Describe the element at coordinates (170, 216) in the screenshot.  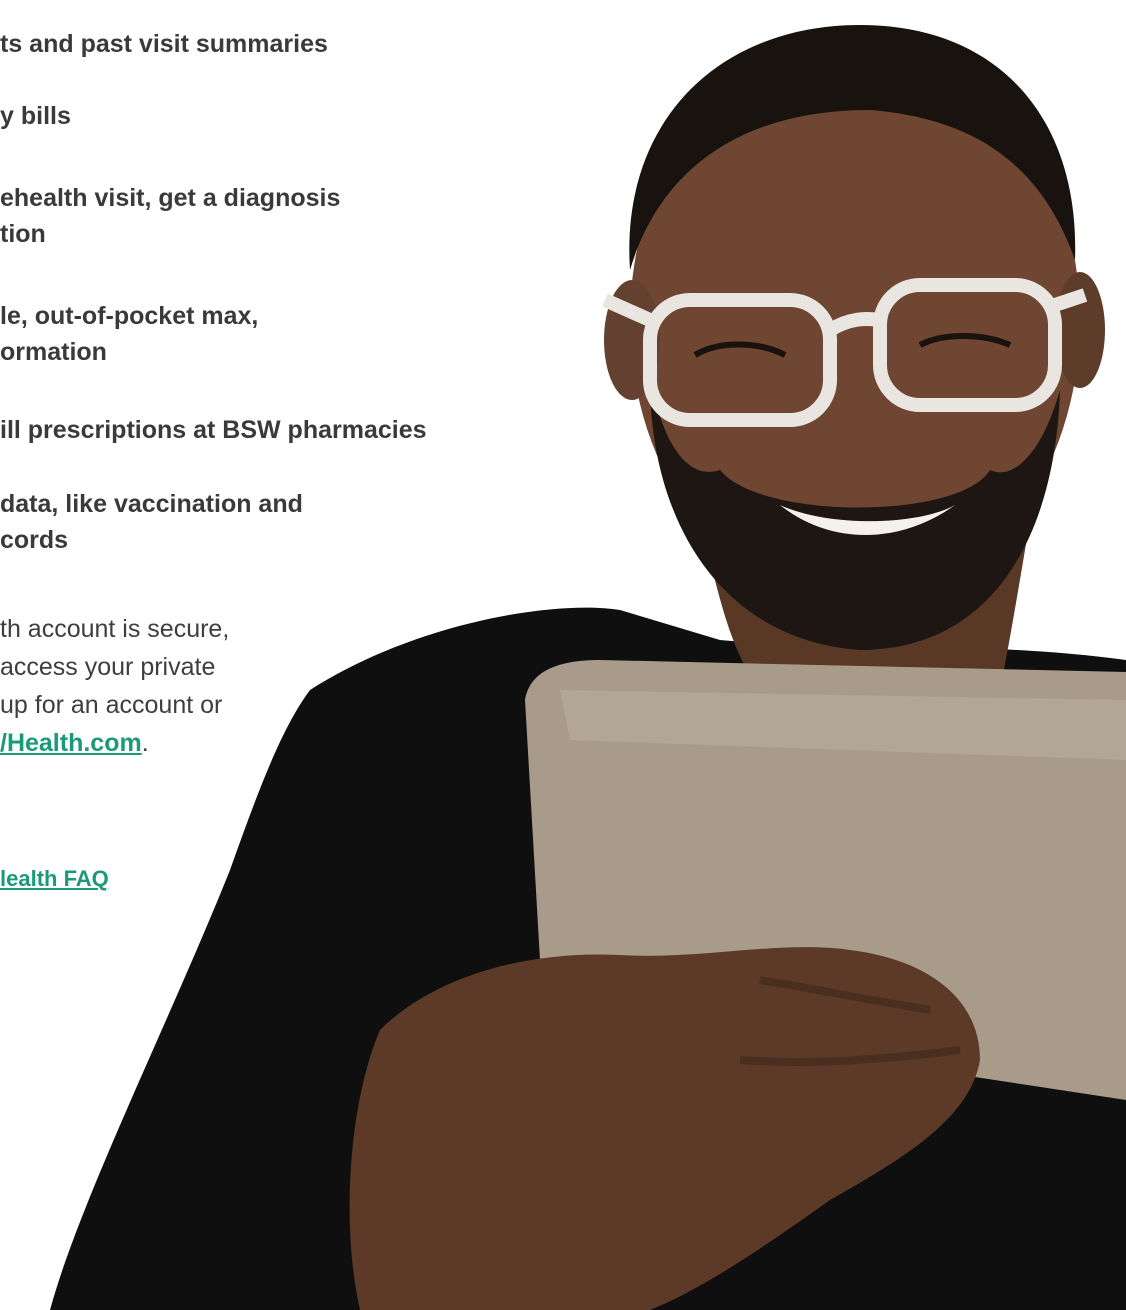
I see `feature-telehealth: ehealth visit, get a diagnosis tion` at that location.